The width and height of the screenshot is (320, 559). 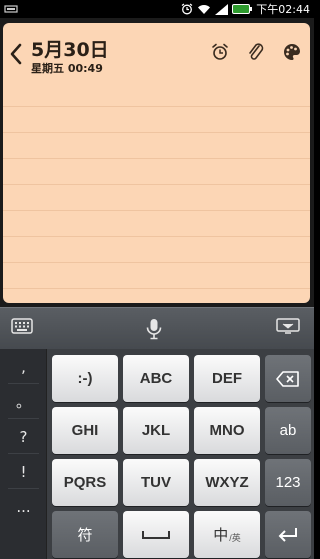 I want to click on paperclip-icon, so click(x=256, y=52).